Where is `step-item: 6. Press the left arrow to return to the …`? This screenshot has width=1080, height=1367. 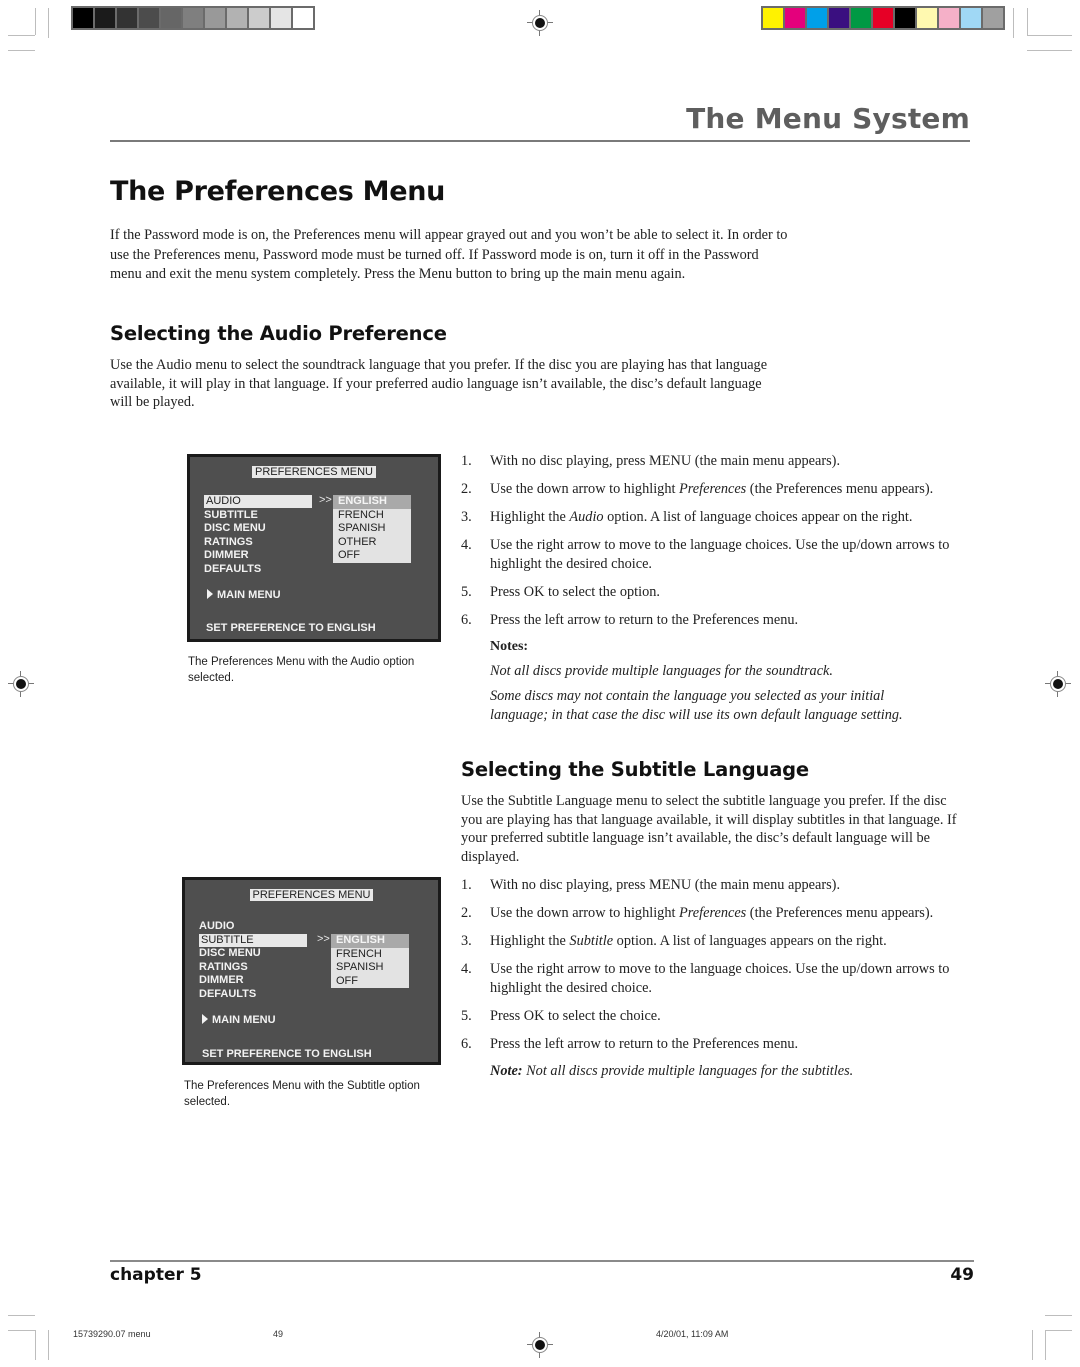 step-item: 6. Press the left arrow to return to the … is located at coordinates (718, 620).